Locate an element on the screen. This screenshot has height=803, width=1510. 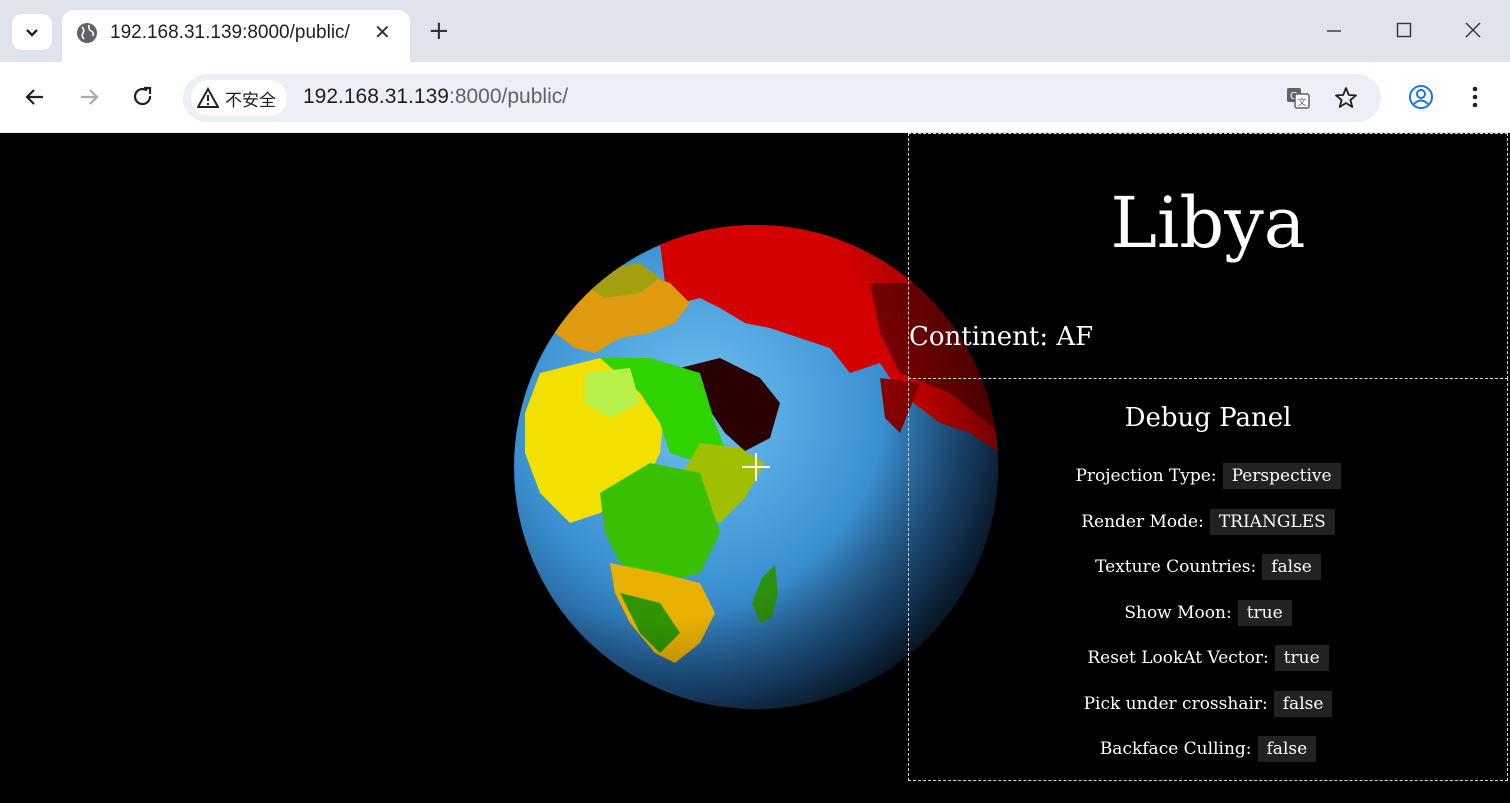
debug-row-pick-crosshair: Pick under crosshair: false is located at coordinates (1208, 704).